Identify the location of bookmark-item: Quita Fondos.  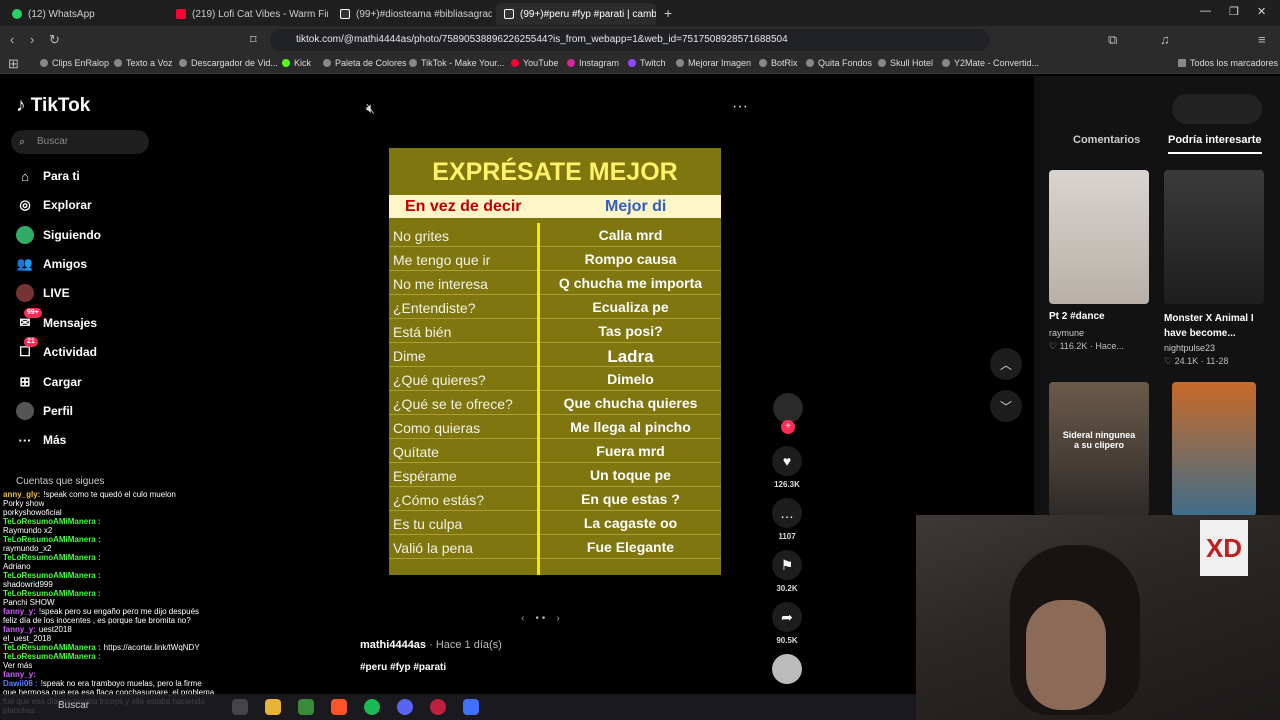
(839, 63).